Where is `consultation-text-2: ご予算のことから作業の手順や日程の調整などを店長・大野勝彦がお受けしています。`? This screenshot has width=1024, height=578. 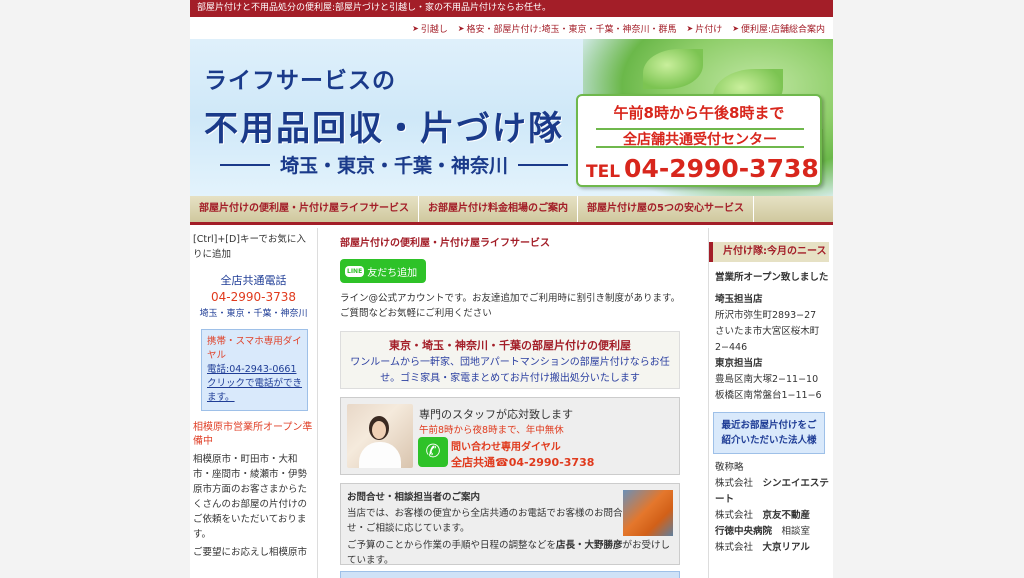
consultation-text-2: ご予算のことから作業の手順や日程の調整などを店長・大野勝彦がお受けしています。 is located at coordinates (510, 553).